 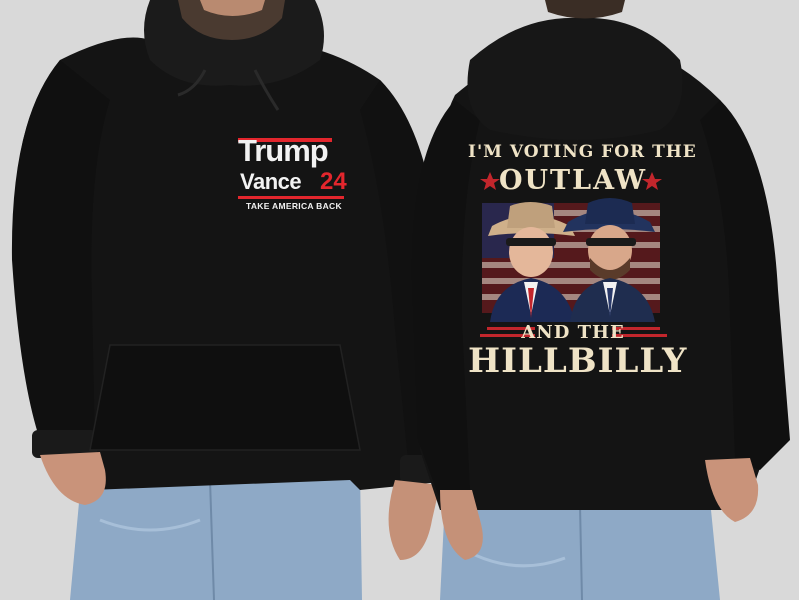 I want to click on front-print-line1: Trump, so click(x=283, y=150).